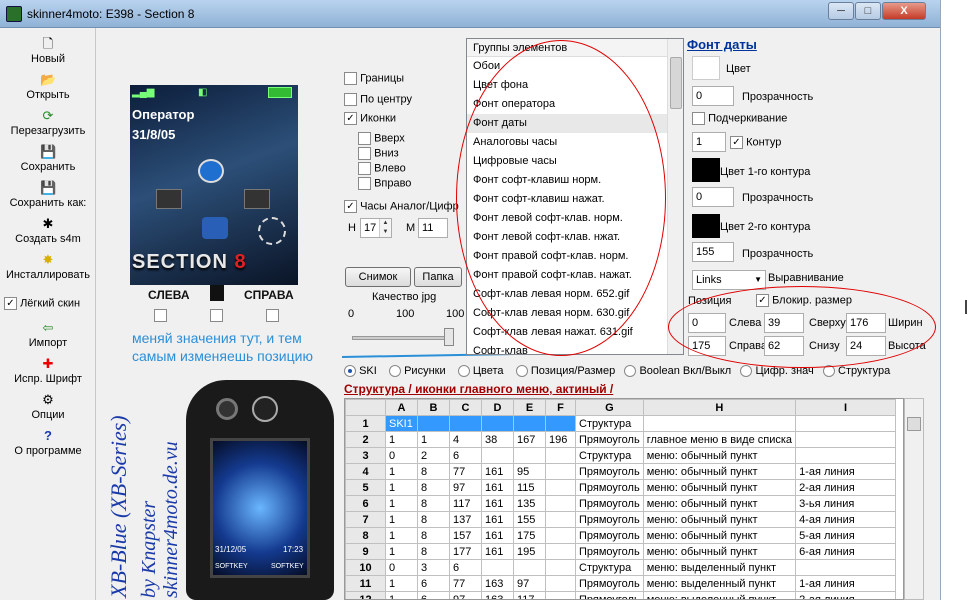 The image size is (971, 600). What do you see at coordinates (465, 519) in the screenshot?
I see `grid-cell: 137` at bounding box center [465, 519].